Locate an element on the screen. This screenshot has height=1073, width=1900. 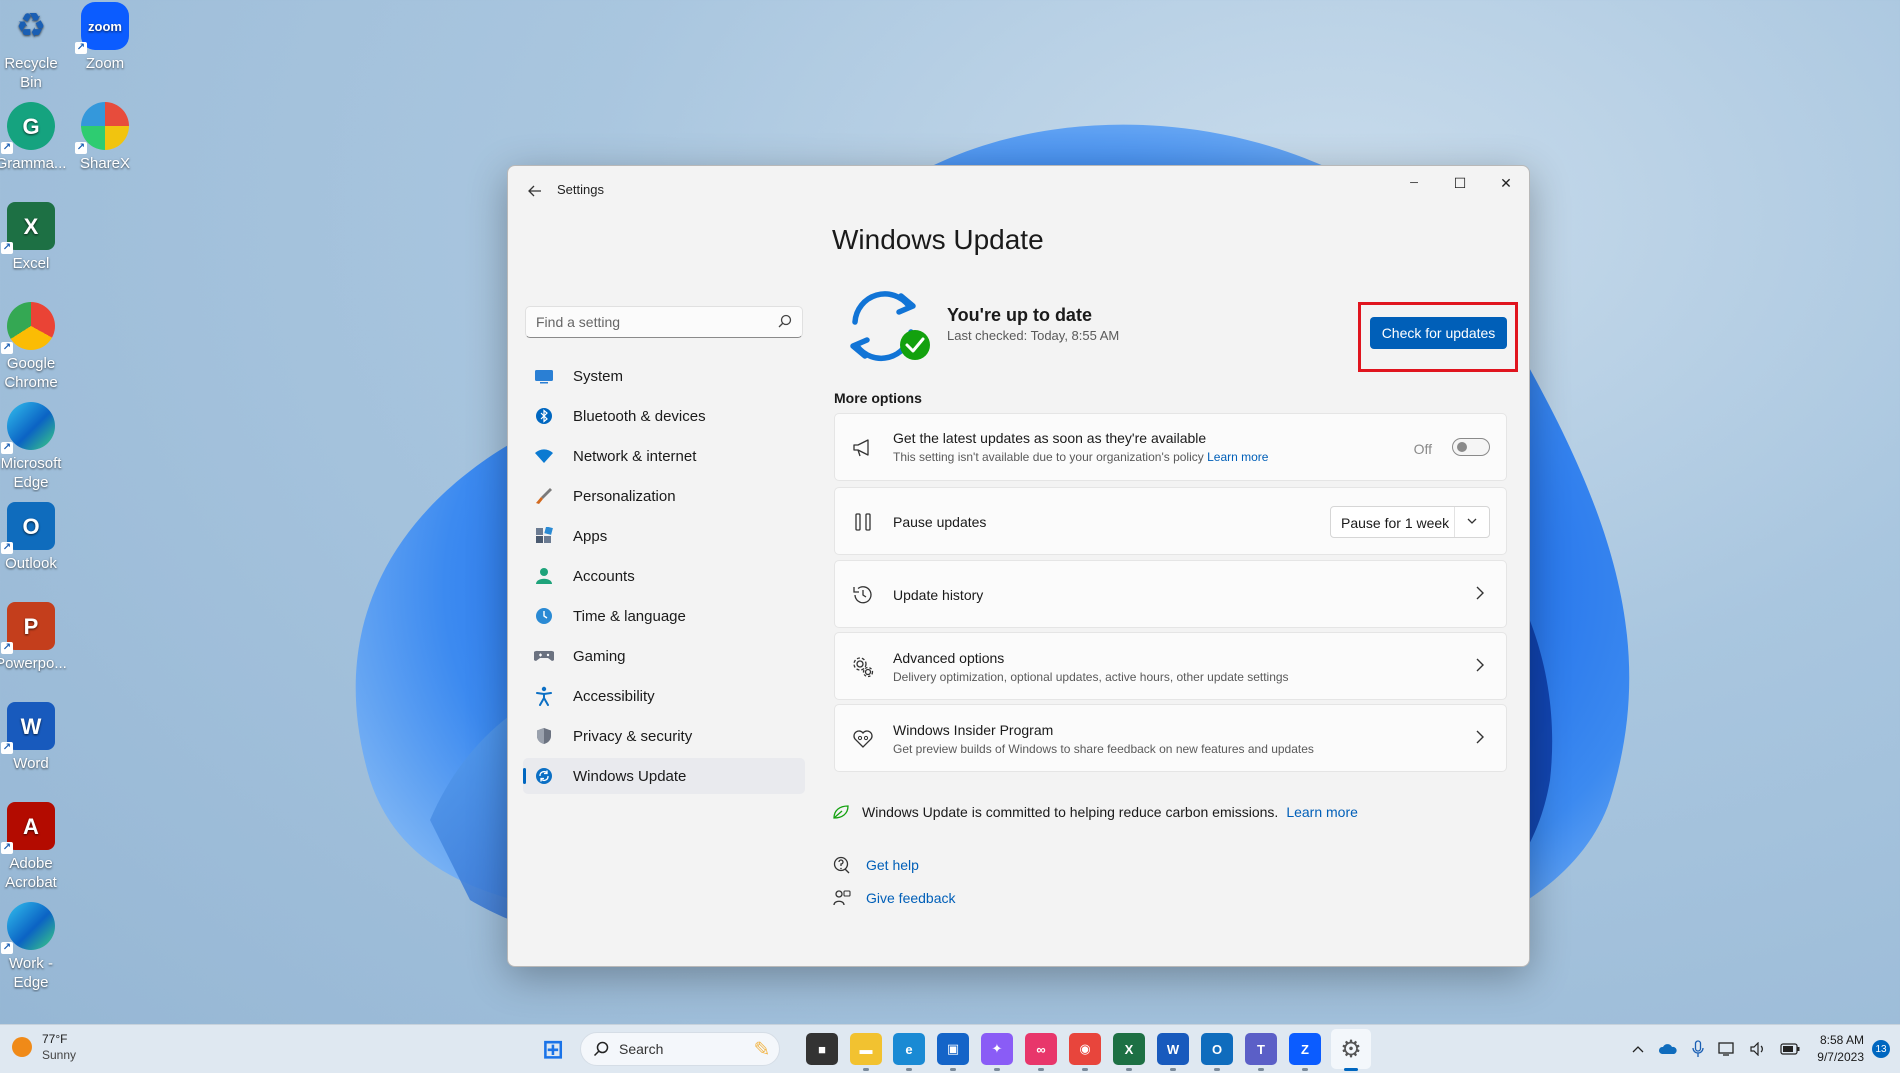
gears-icon is located at coordinates (863, 667).